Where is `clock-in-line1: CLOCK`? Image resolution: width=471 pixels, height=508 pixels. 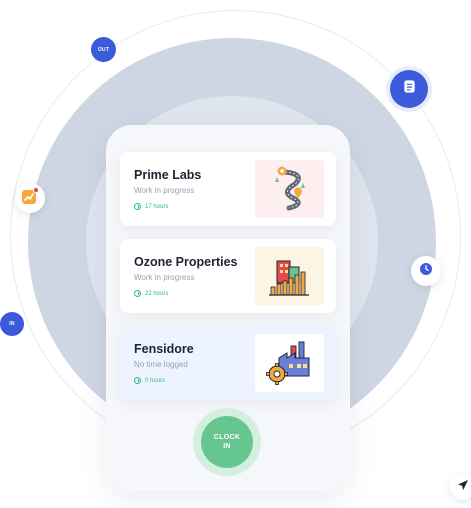
clock-in-line1: CLOCK is located at coordinates (227, 437).